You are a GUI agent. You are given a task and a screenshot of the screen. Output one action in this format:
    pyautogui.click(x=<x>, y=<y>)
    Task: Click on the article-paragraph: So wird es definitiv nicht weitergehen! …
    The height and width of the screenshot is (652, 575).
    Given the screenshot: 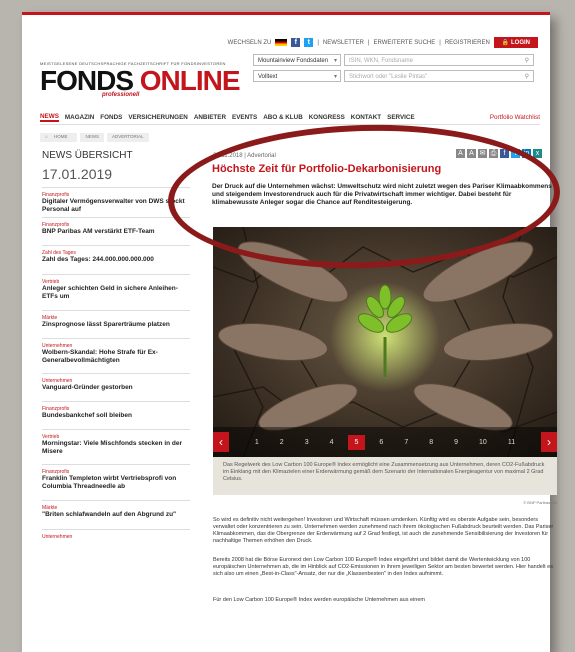 What is the action you would take?
    pyautogui.click(x=383, y=530)
    